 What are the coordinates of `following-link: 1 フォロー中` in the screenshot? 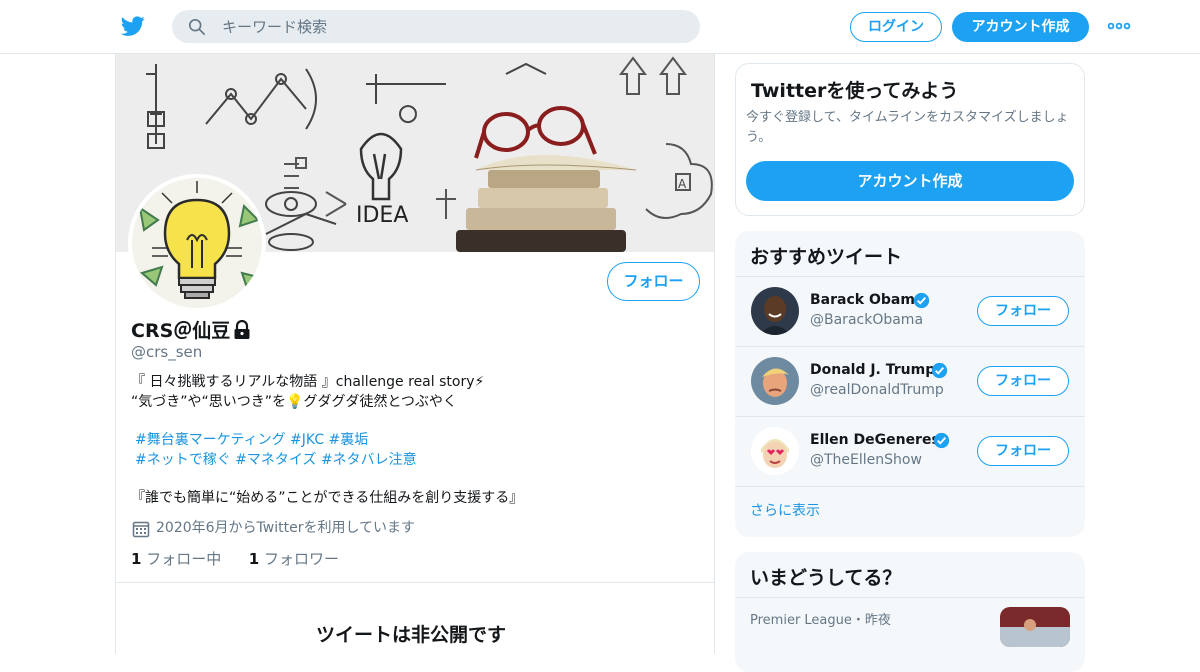 It's located at (176, 559).